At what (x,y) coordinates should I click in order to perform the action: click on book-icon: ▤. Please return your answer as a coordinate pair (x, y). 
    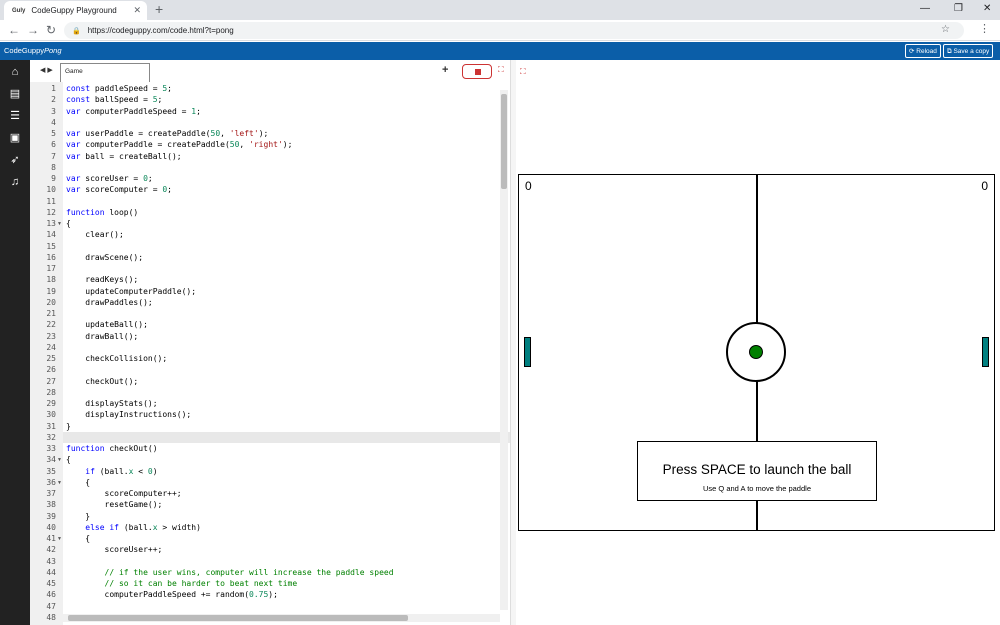
    Looking at the image, I should click on (15, 94).